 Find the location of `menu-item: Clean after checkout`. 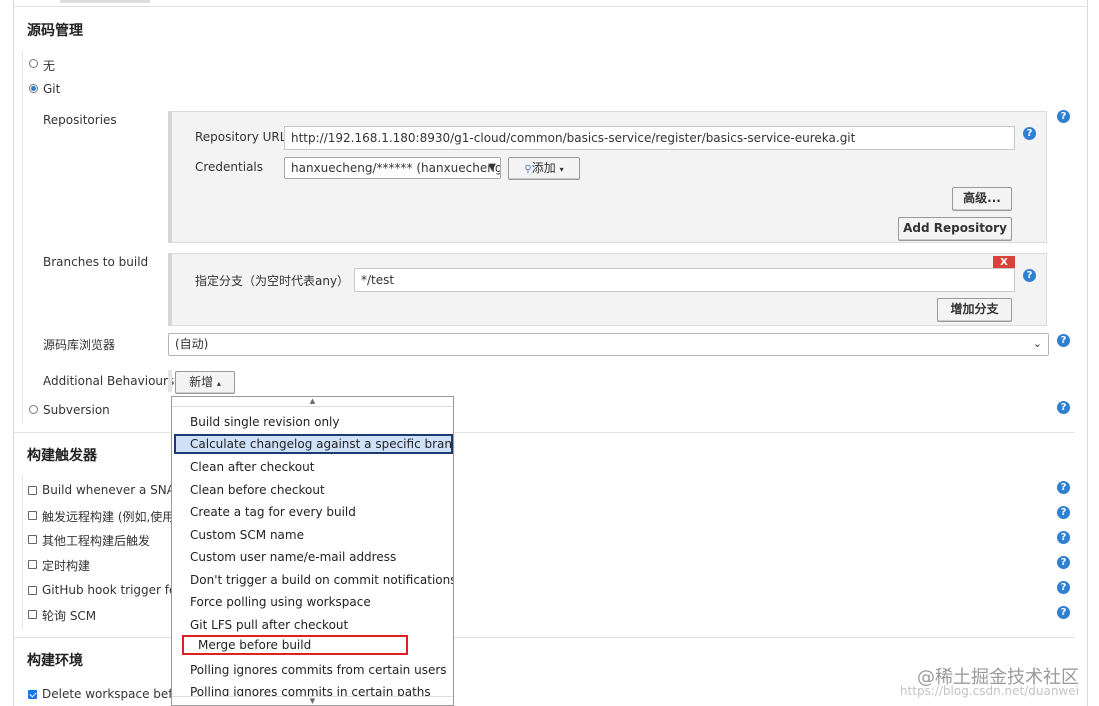

menu-item: Clean after checkout is located at coordinates (313, 467).